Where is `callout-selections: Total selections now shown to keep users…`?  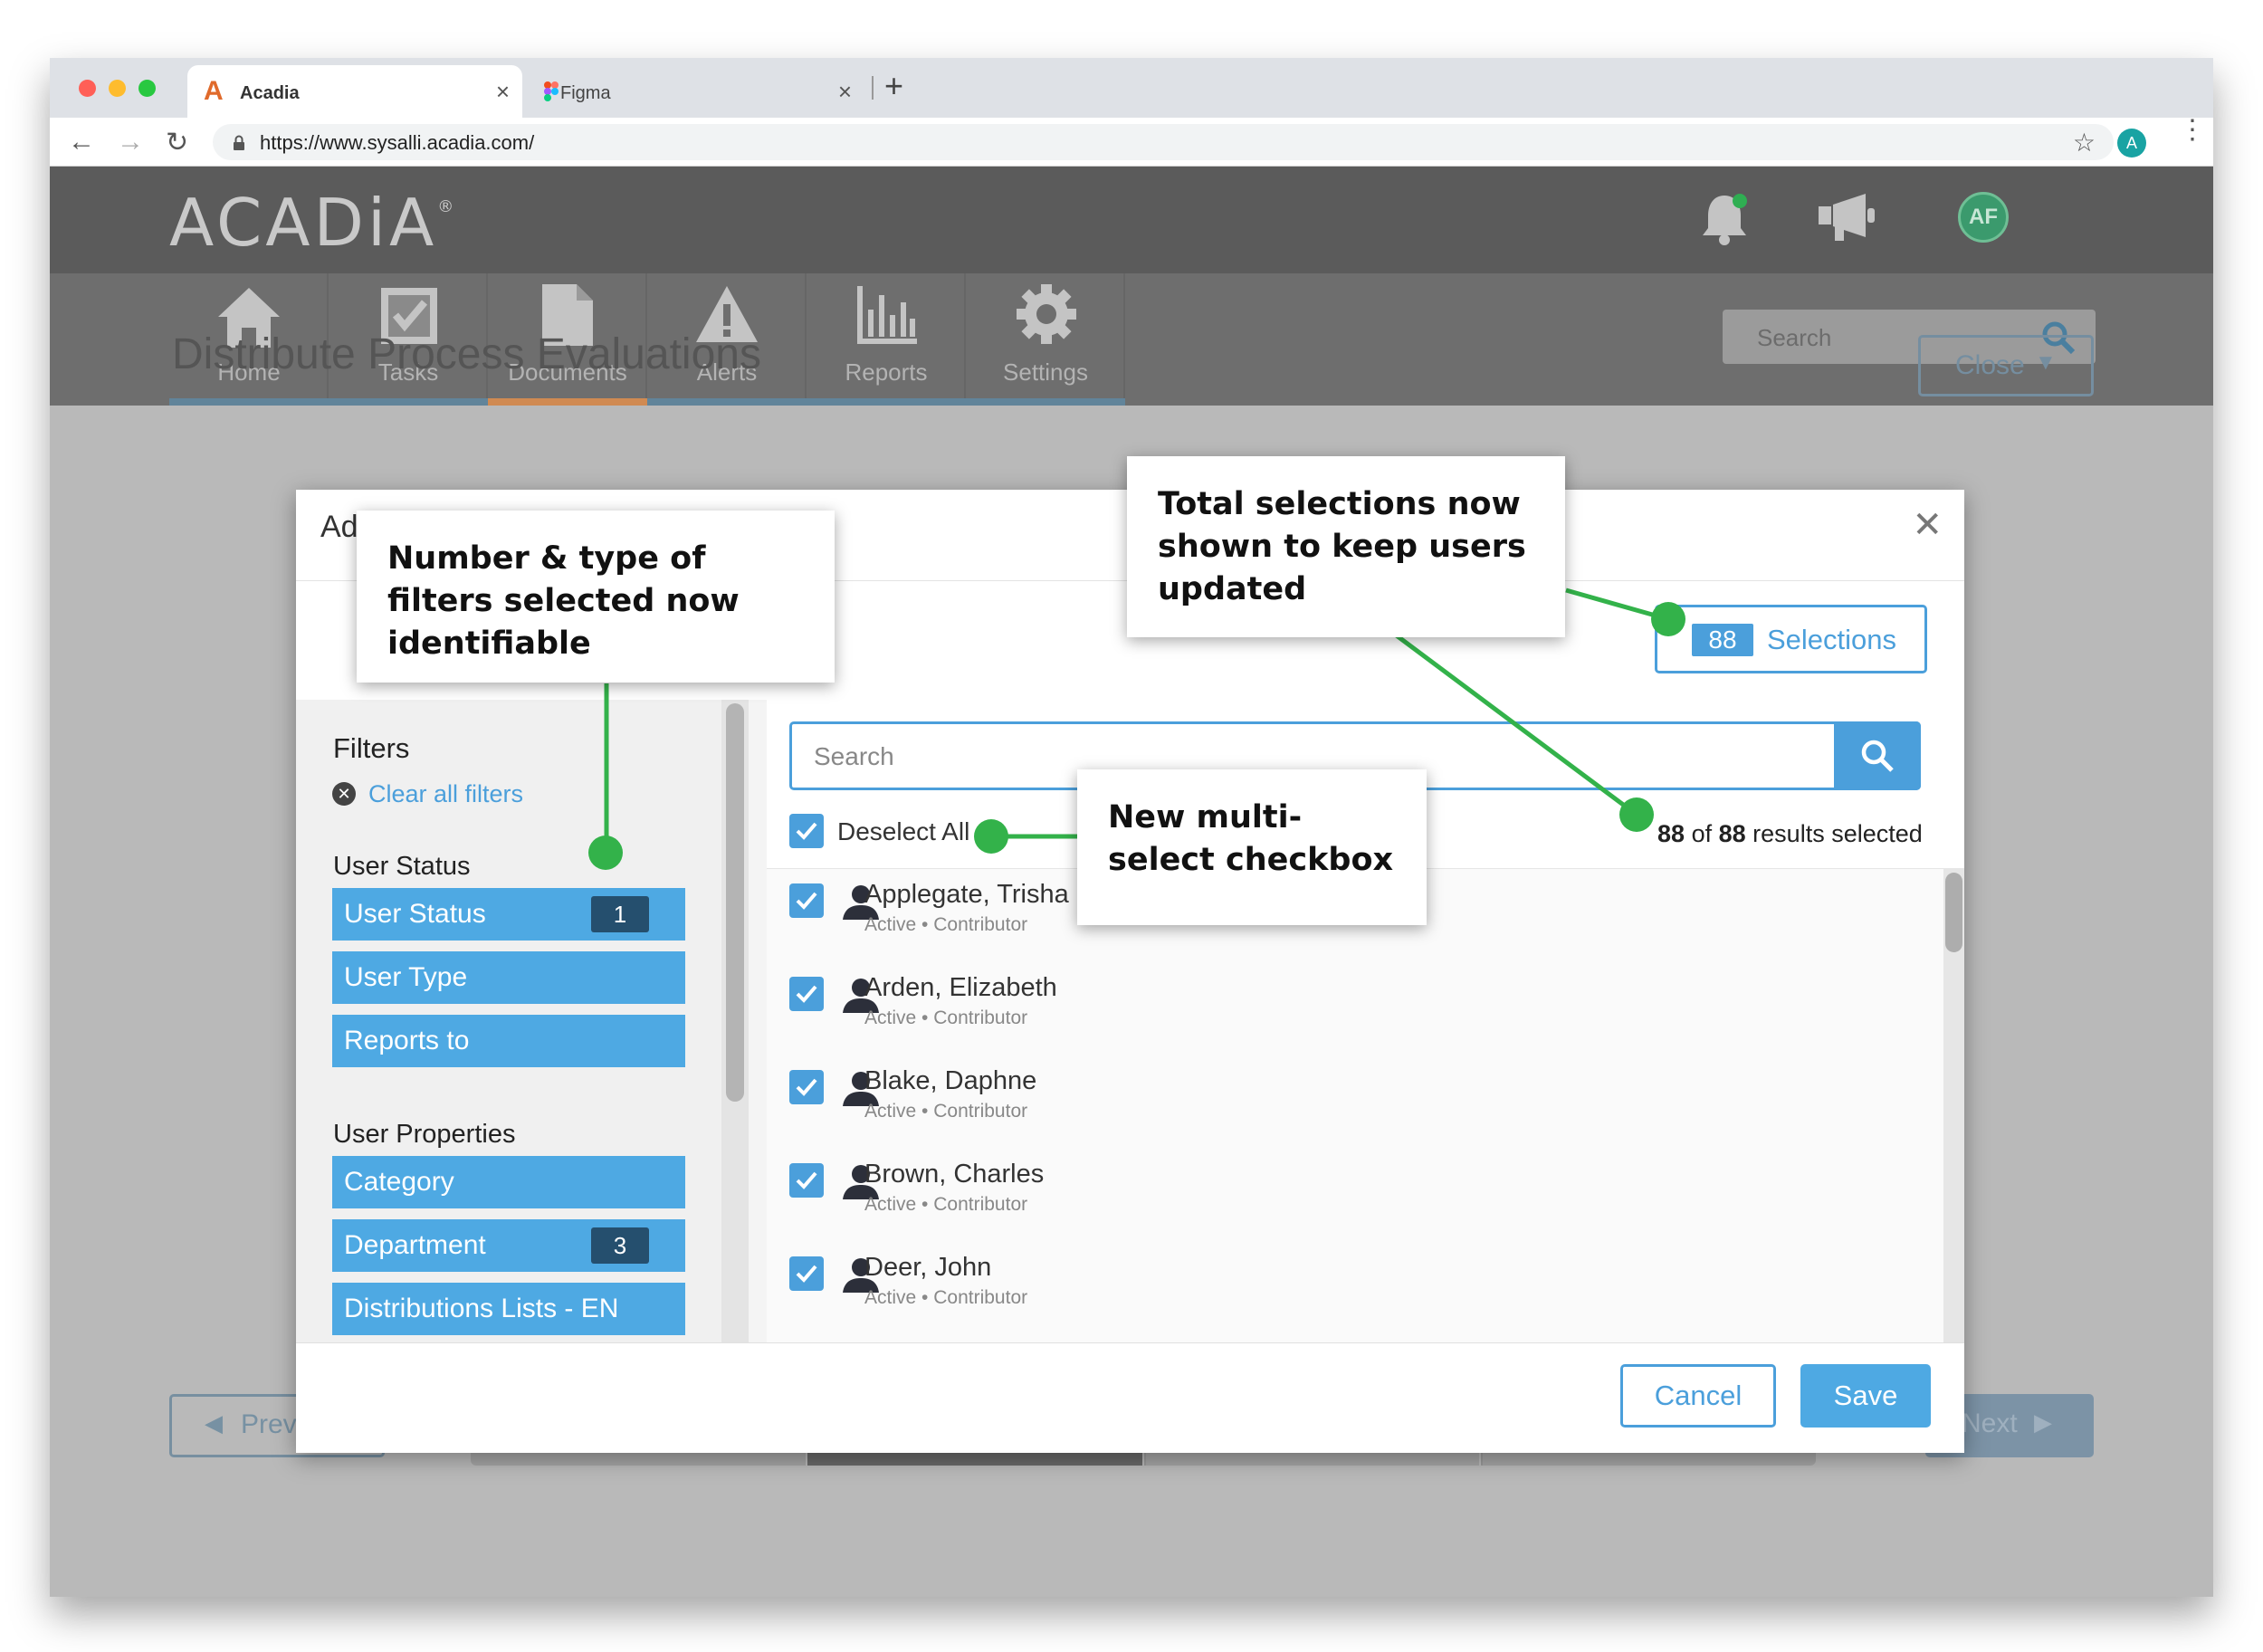
callout-selections: Total selections now shown to keep users… is located at coordinates (1346, 546).